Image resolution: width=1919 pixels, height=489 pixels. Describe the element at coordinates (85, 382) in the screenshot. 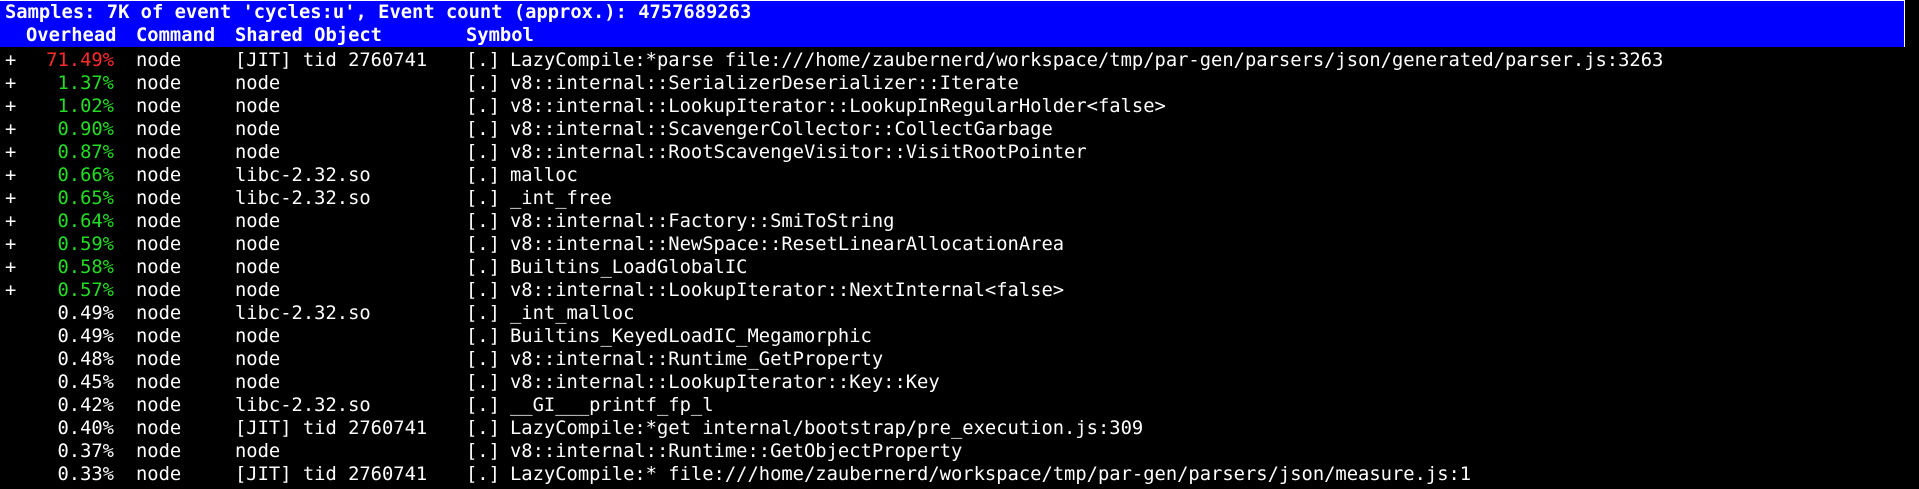

I see `overhead-value: 0.45%` at that location.